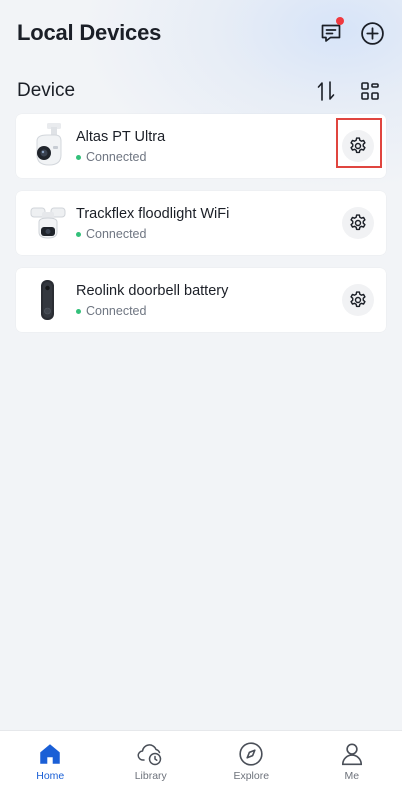 The width and height of the screenshot is (402, 809). I want to click on section-title: Device, so click(46, 90).